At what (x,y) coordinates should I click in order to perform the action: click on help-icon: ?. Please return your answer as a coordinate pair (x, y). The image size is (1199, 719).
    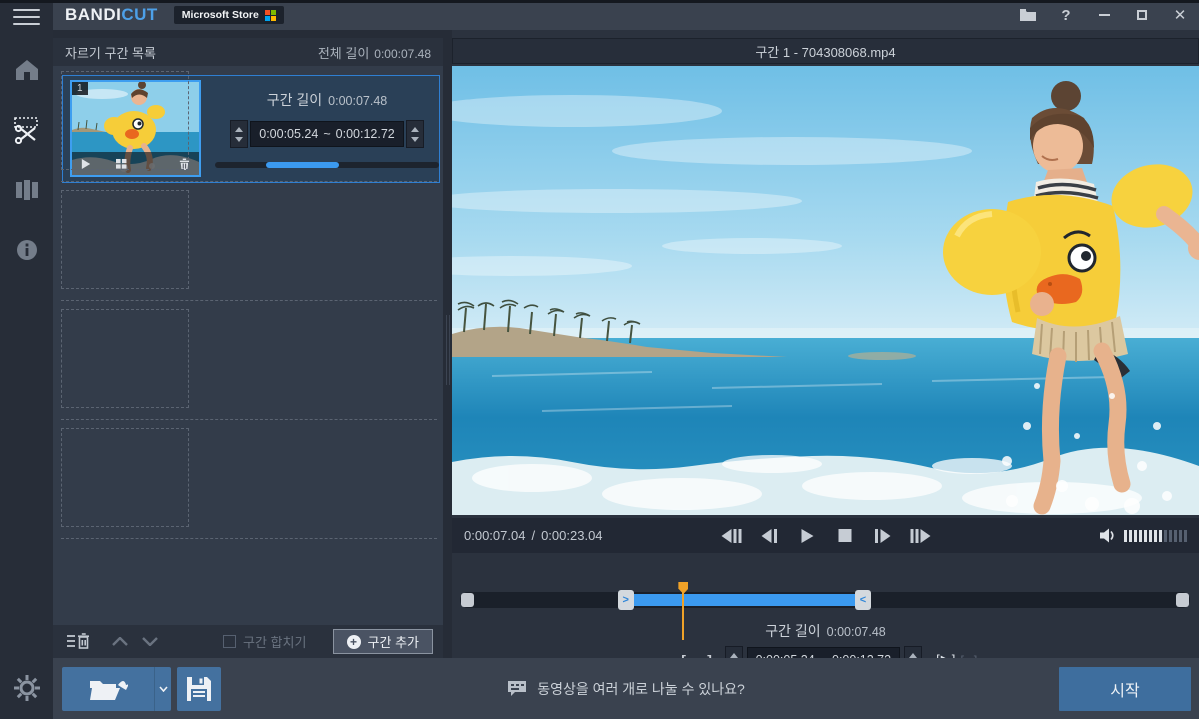
    Looking at the image, I should click on (1066, 15).